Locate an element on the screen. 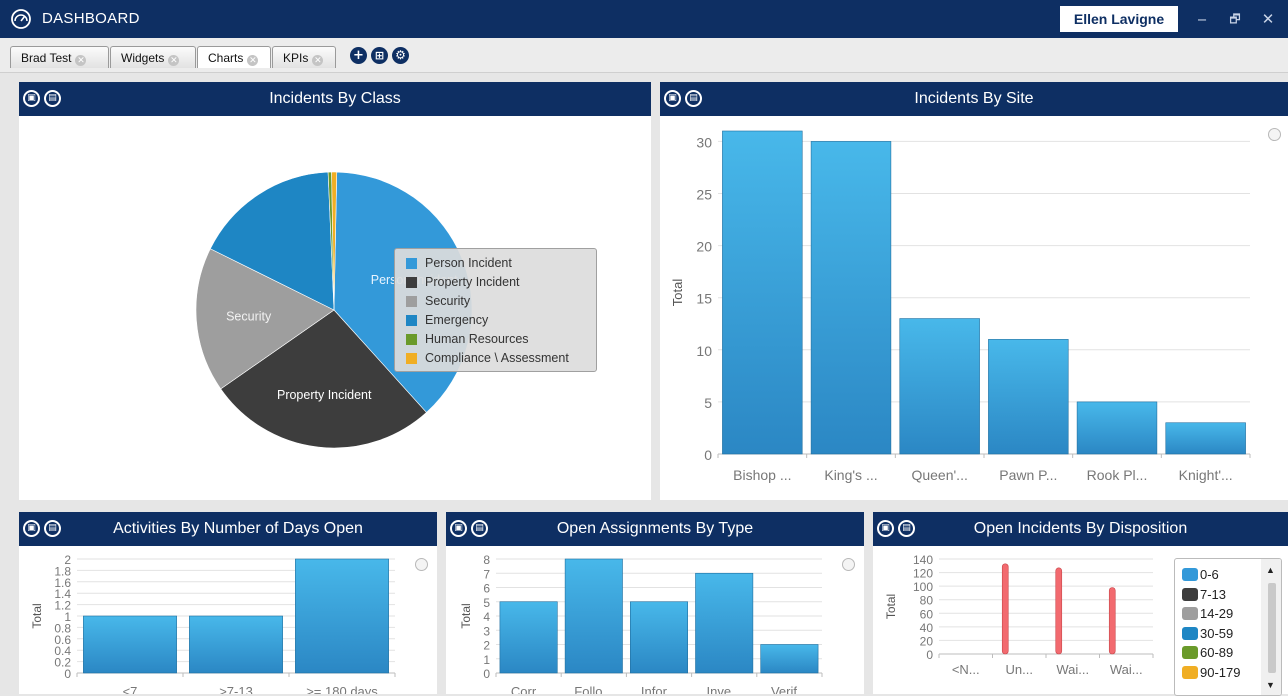  legend-item: Property Incident is located at coordinates (495, 282).